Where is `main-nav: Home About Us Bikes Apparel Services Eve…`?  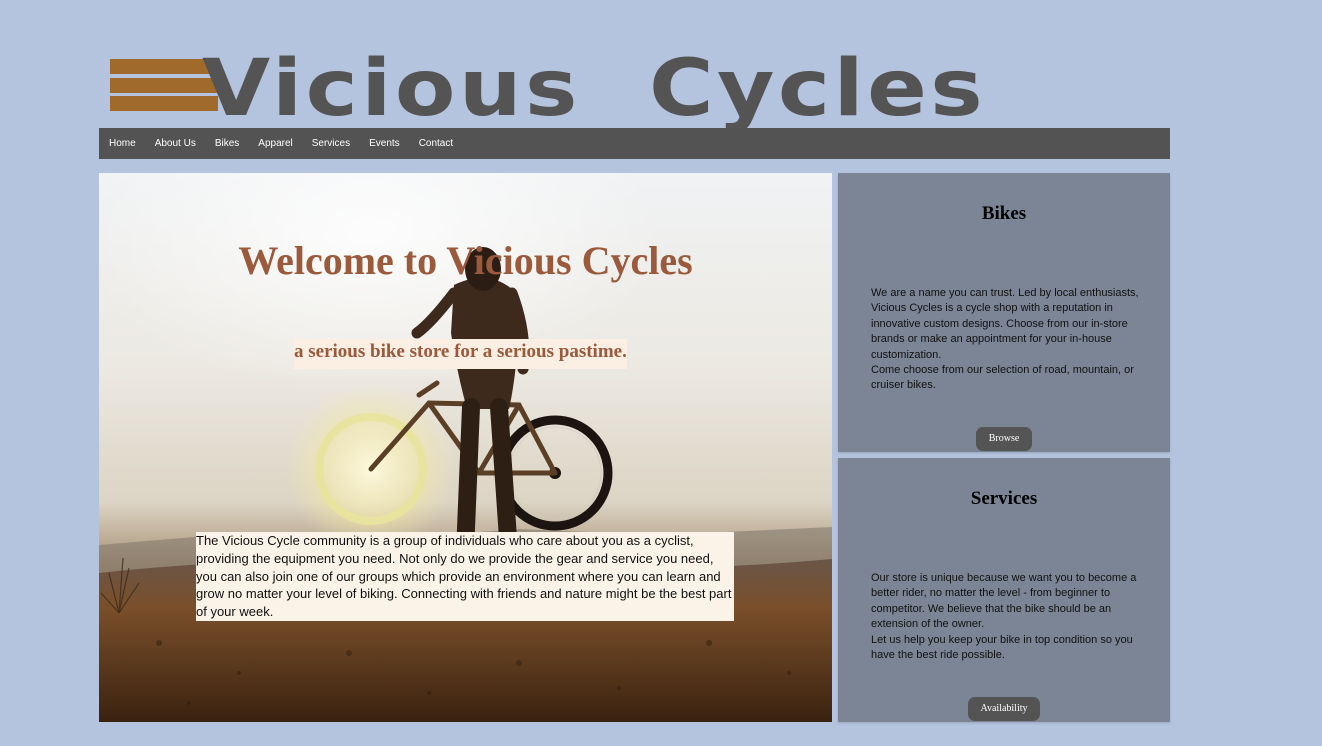 main-nav: Home About Us Bikes Apparel Services Eve… is located at coordinates (634, 143).